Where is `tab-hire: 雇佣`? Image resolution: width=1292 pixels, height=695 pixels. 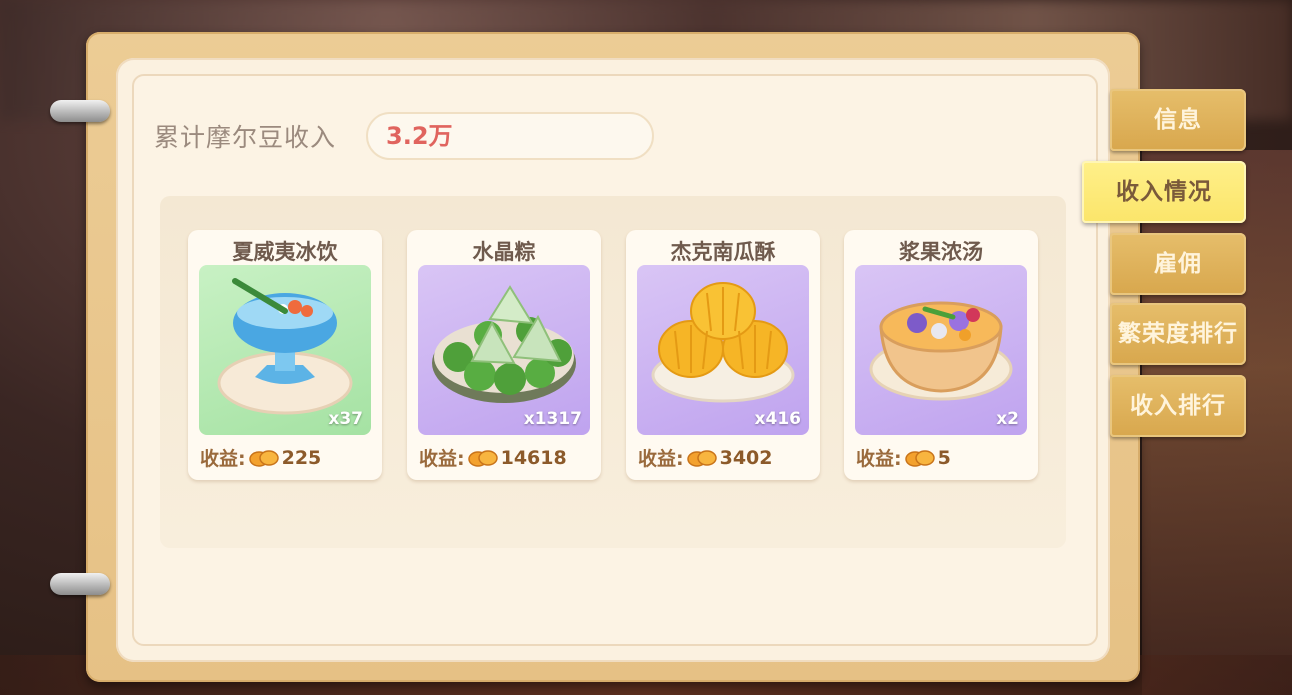
tab-hire: 雇佣 is located at coordinates (1178, 264).